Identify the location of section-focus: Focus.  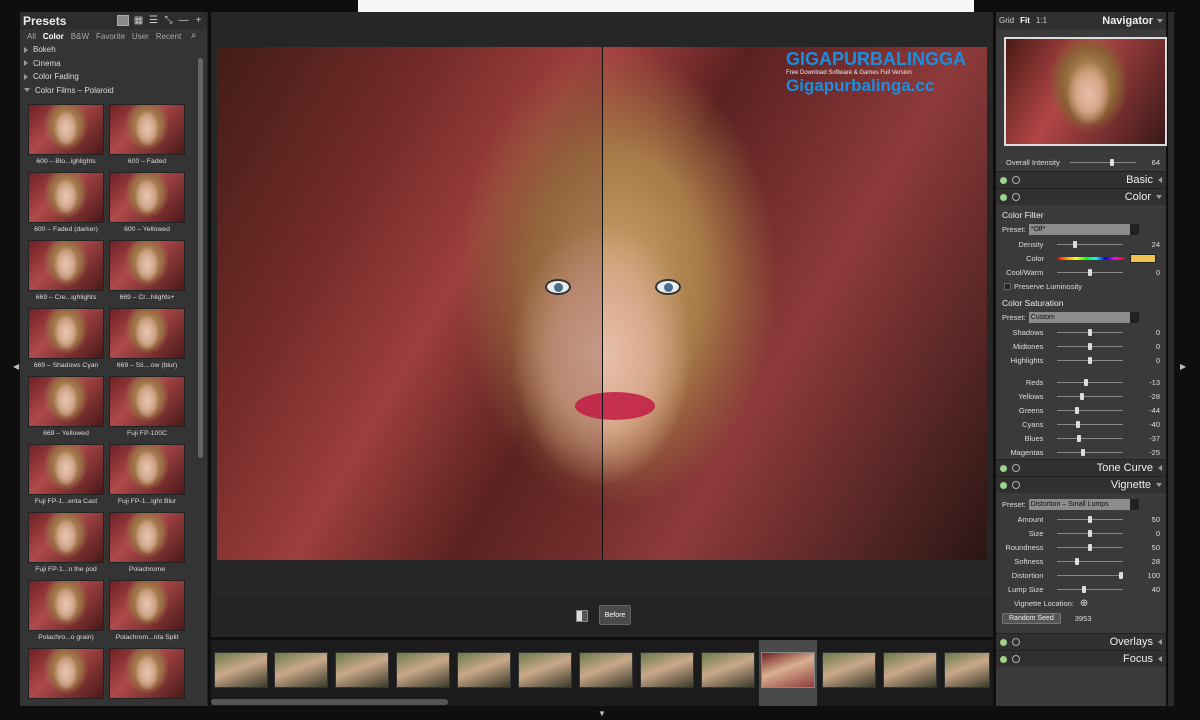
(1081, 658).